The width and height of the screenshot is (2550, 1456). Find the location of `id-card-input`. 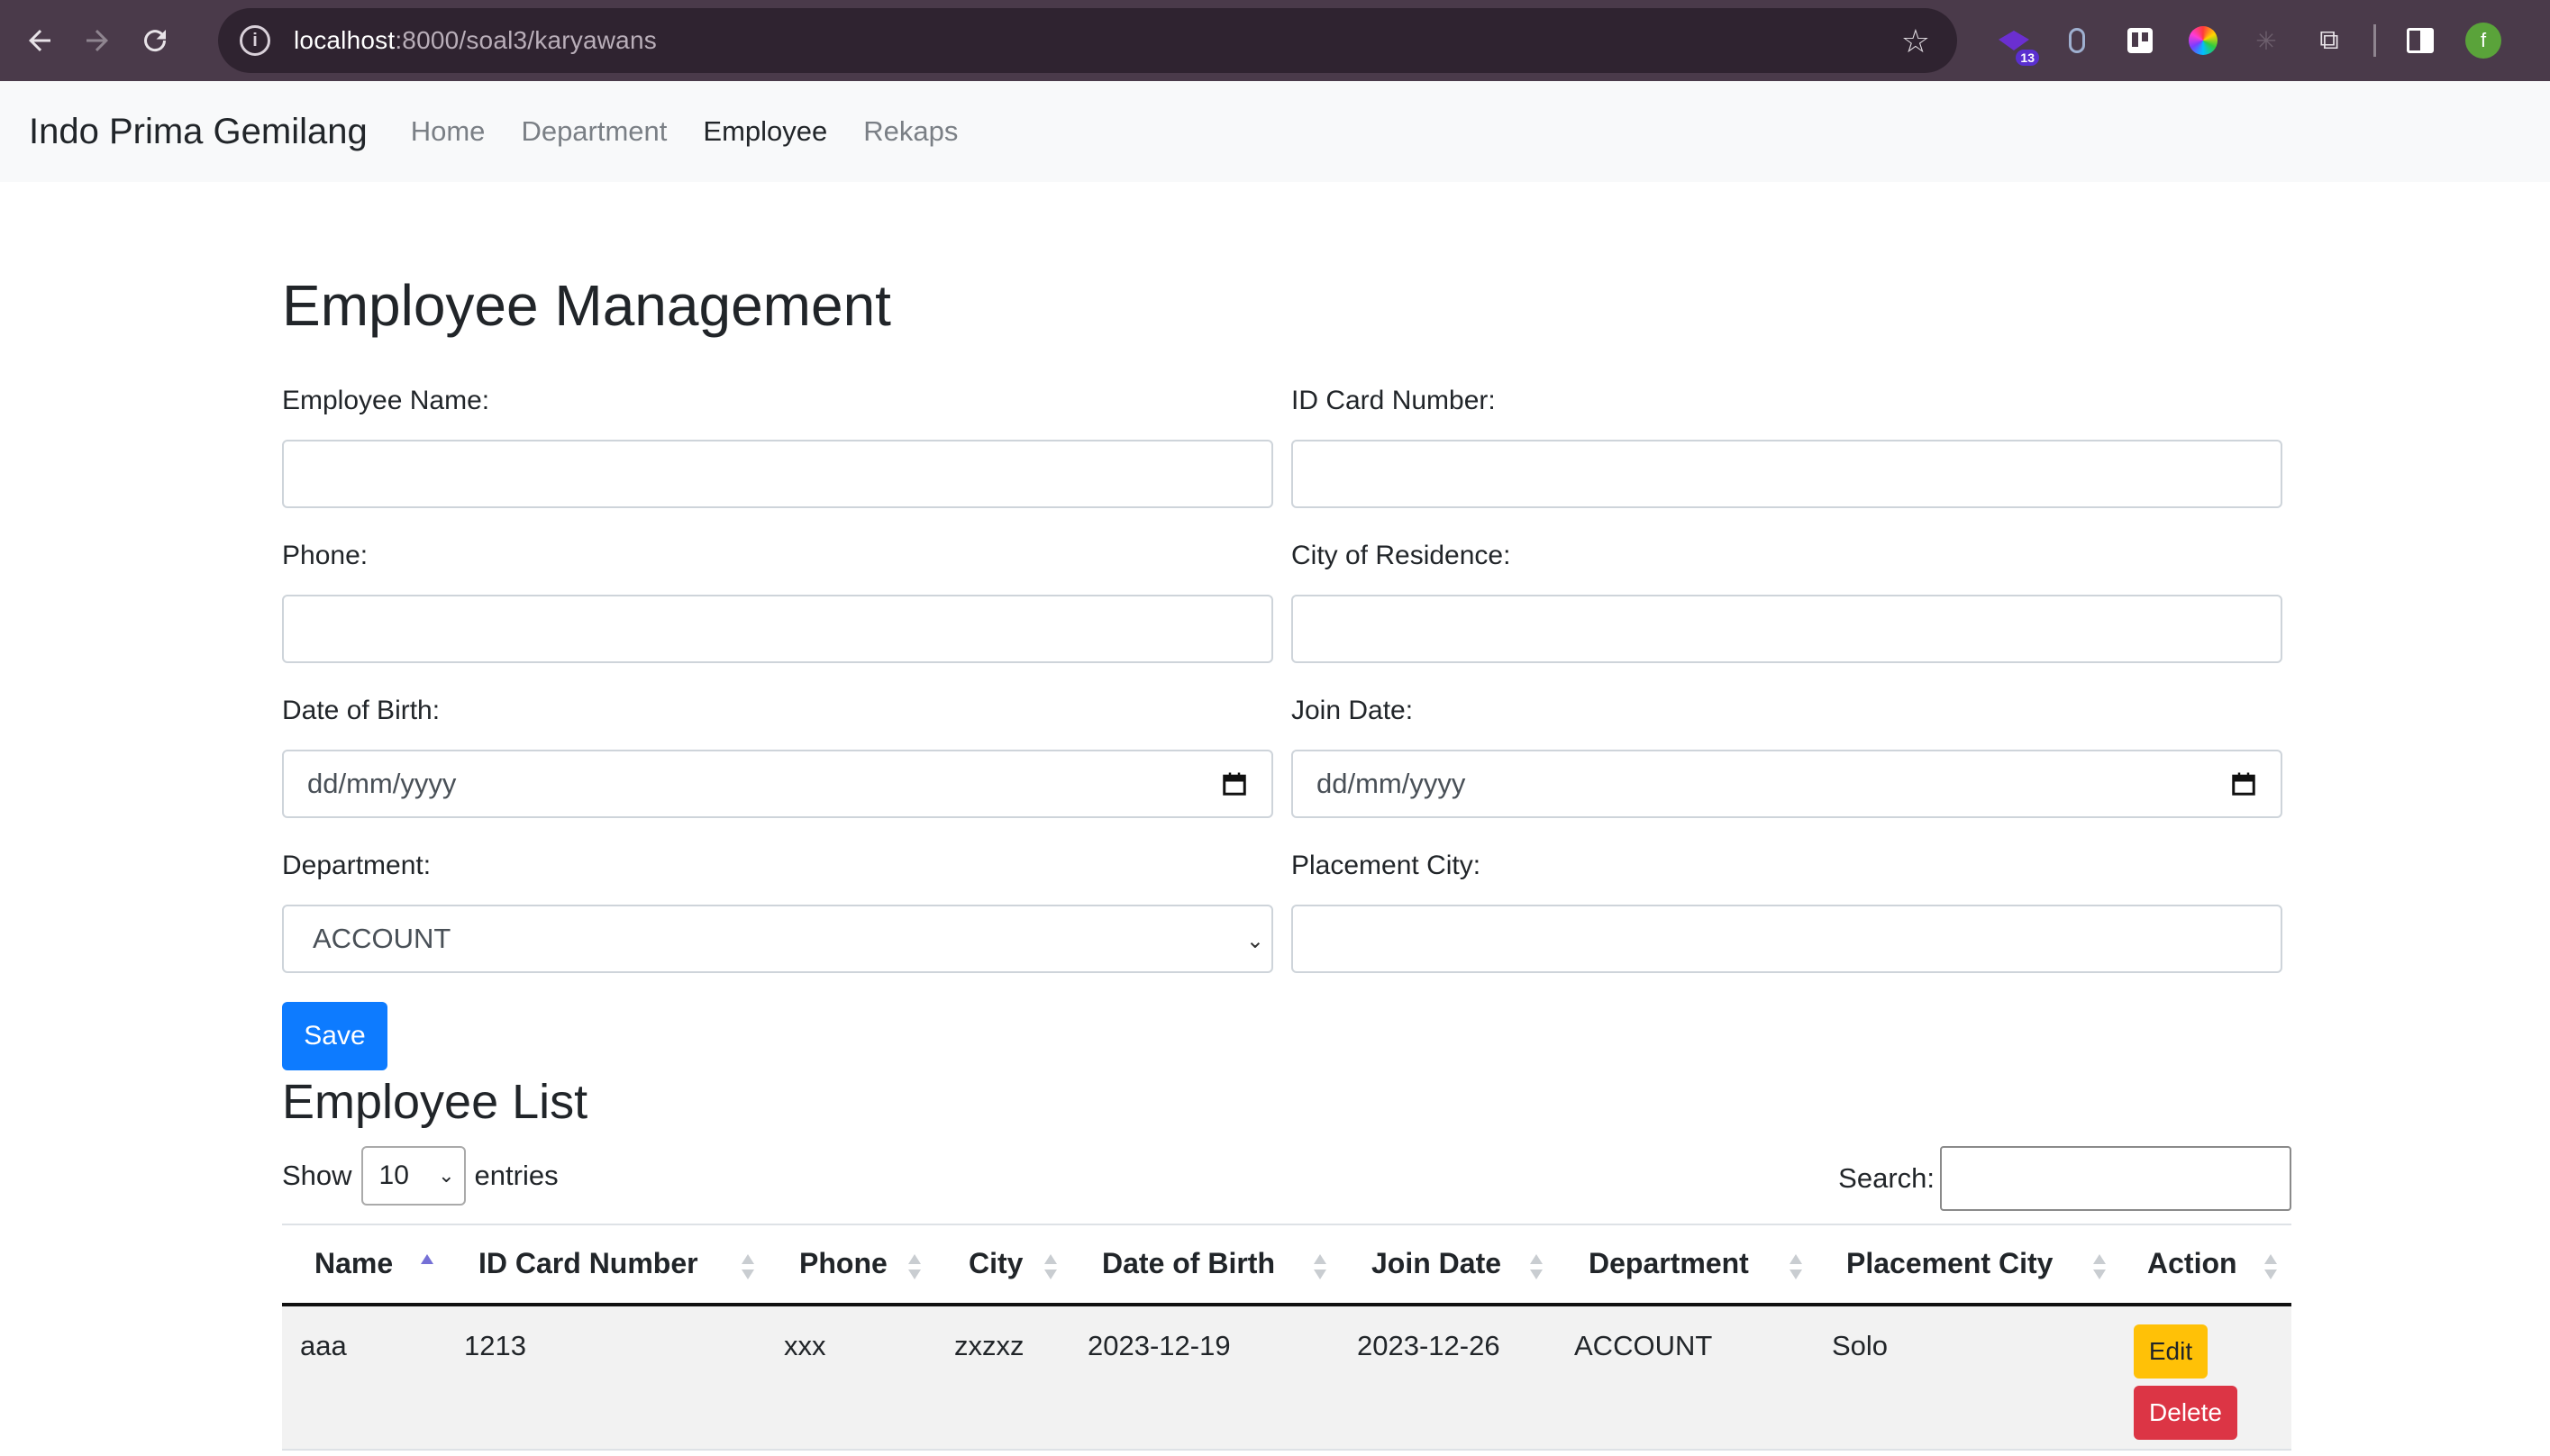

id-card-input is located at coordinates (1786, 474).